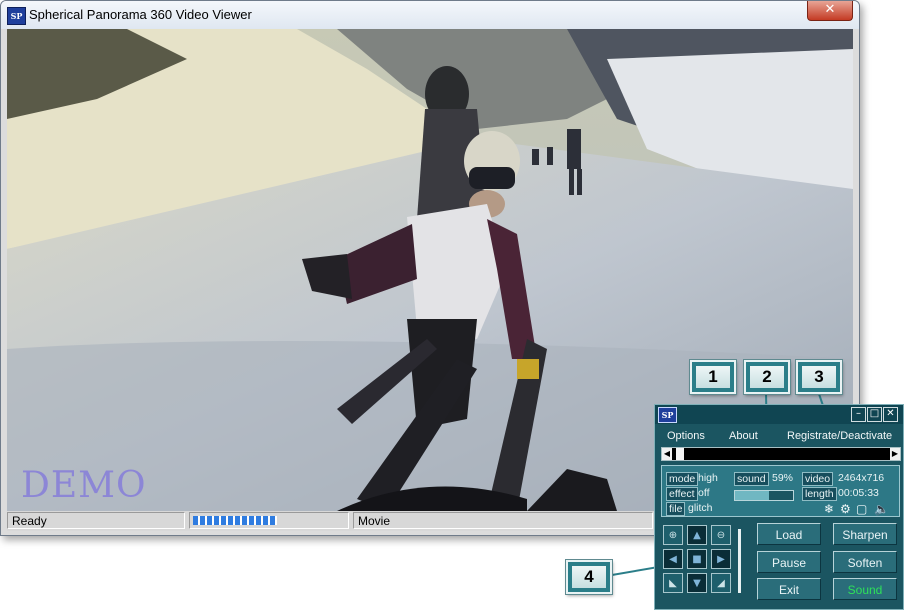 The image size is (908, 610). What do you see at coordinates (829, 509) in the screenshot?
I see `snowflake-icon: ❄` at bounding box center [829, 509].